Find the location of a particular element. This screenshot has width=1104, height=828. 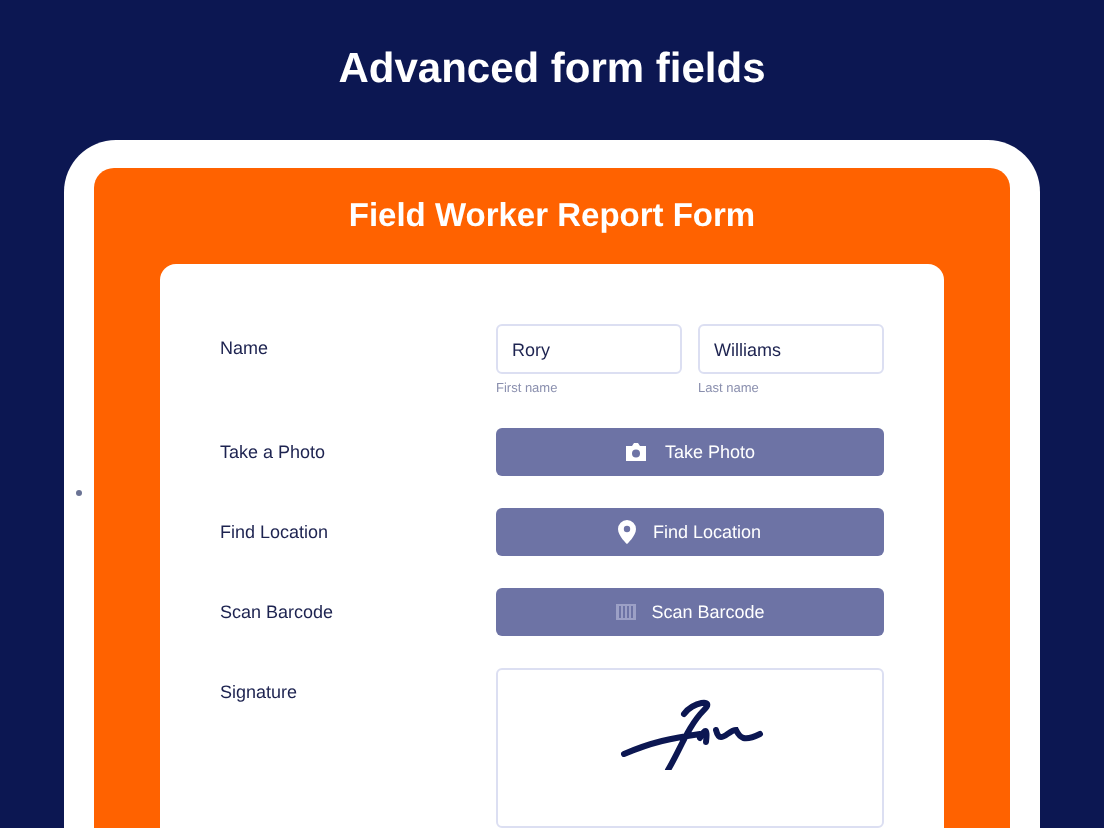

device-camera-icon is located at coordinates (79, 493).